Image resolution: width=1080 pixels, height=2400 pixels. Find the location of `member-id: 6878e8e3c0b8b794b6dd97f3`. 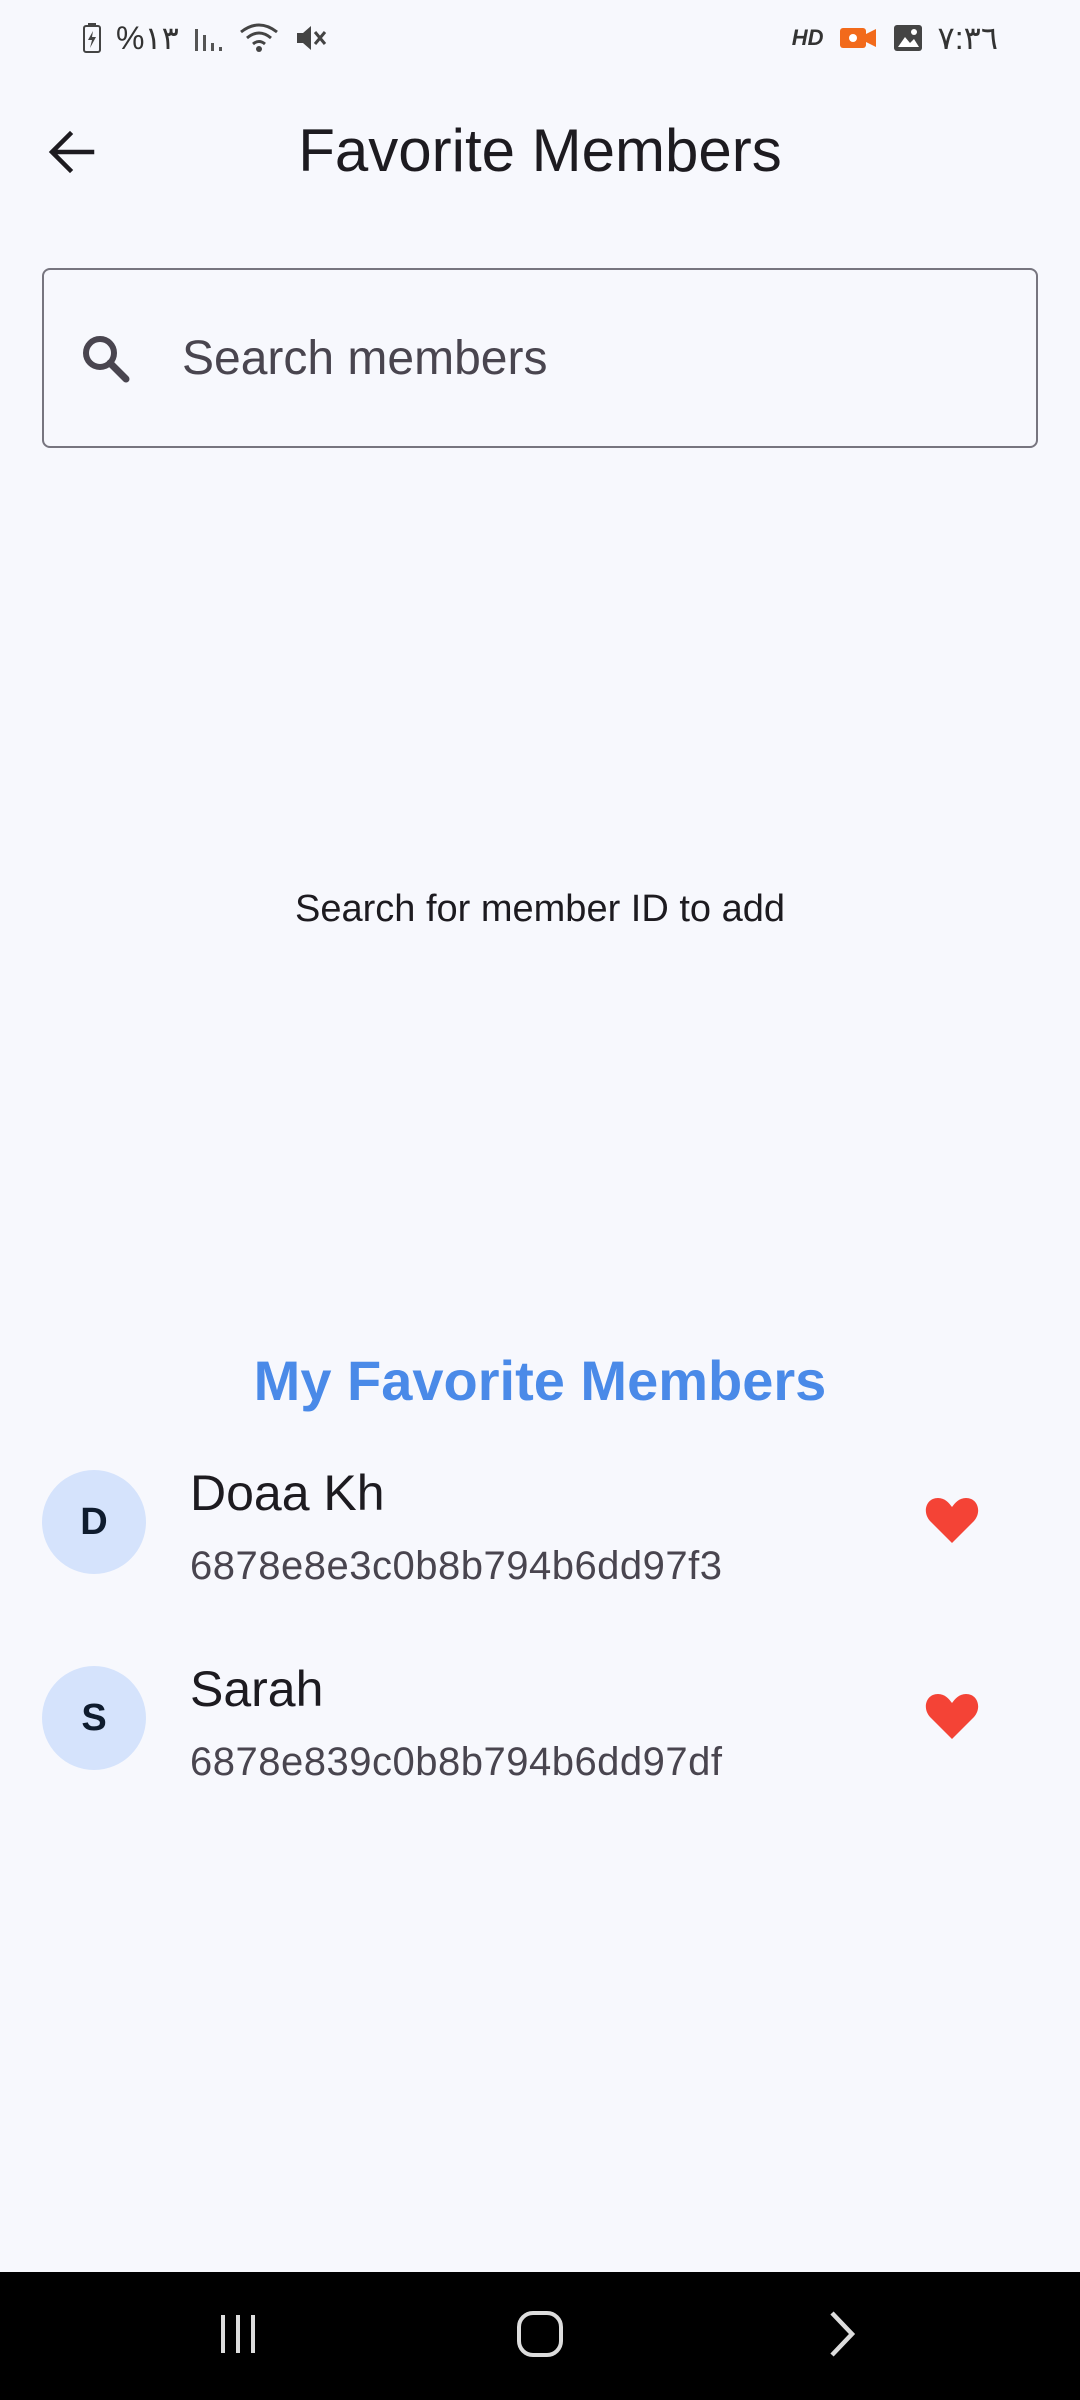

member-id: 6878e8e3c0b8b794b6dd97f3 is located at coordinates (456, 1566).